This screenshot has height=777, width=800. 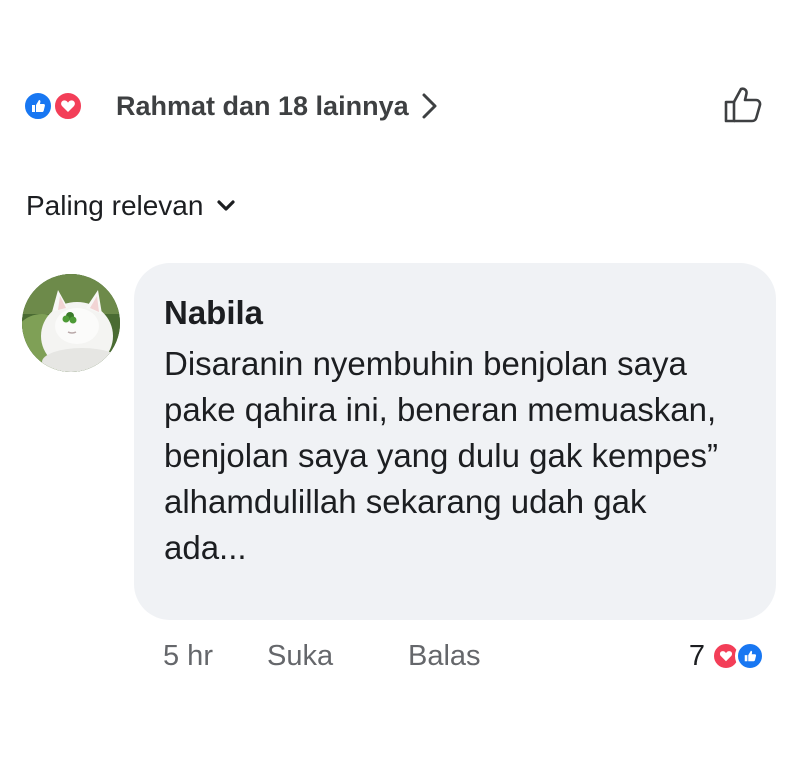 I want to click on comment-actions: 5 hr Suka Balas 7, so click(x=468, y=656).